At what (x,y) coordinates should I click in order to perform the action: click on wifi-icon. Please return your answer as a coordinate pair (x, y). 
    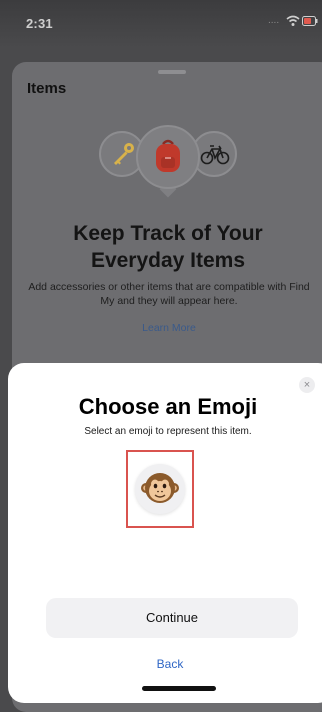
    Looking at the image, I should click on (293, 20).